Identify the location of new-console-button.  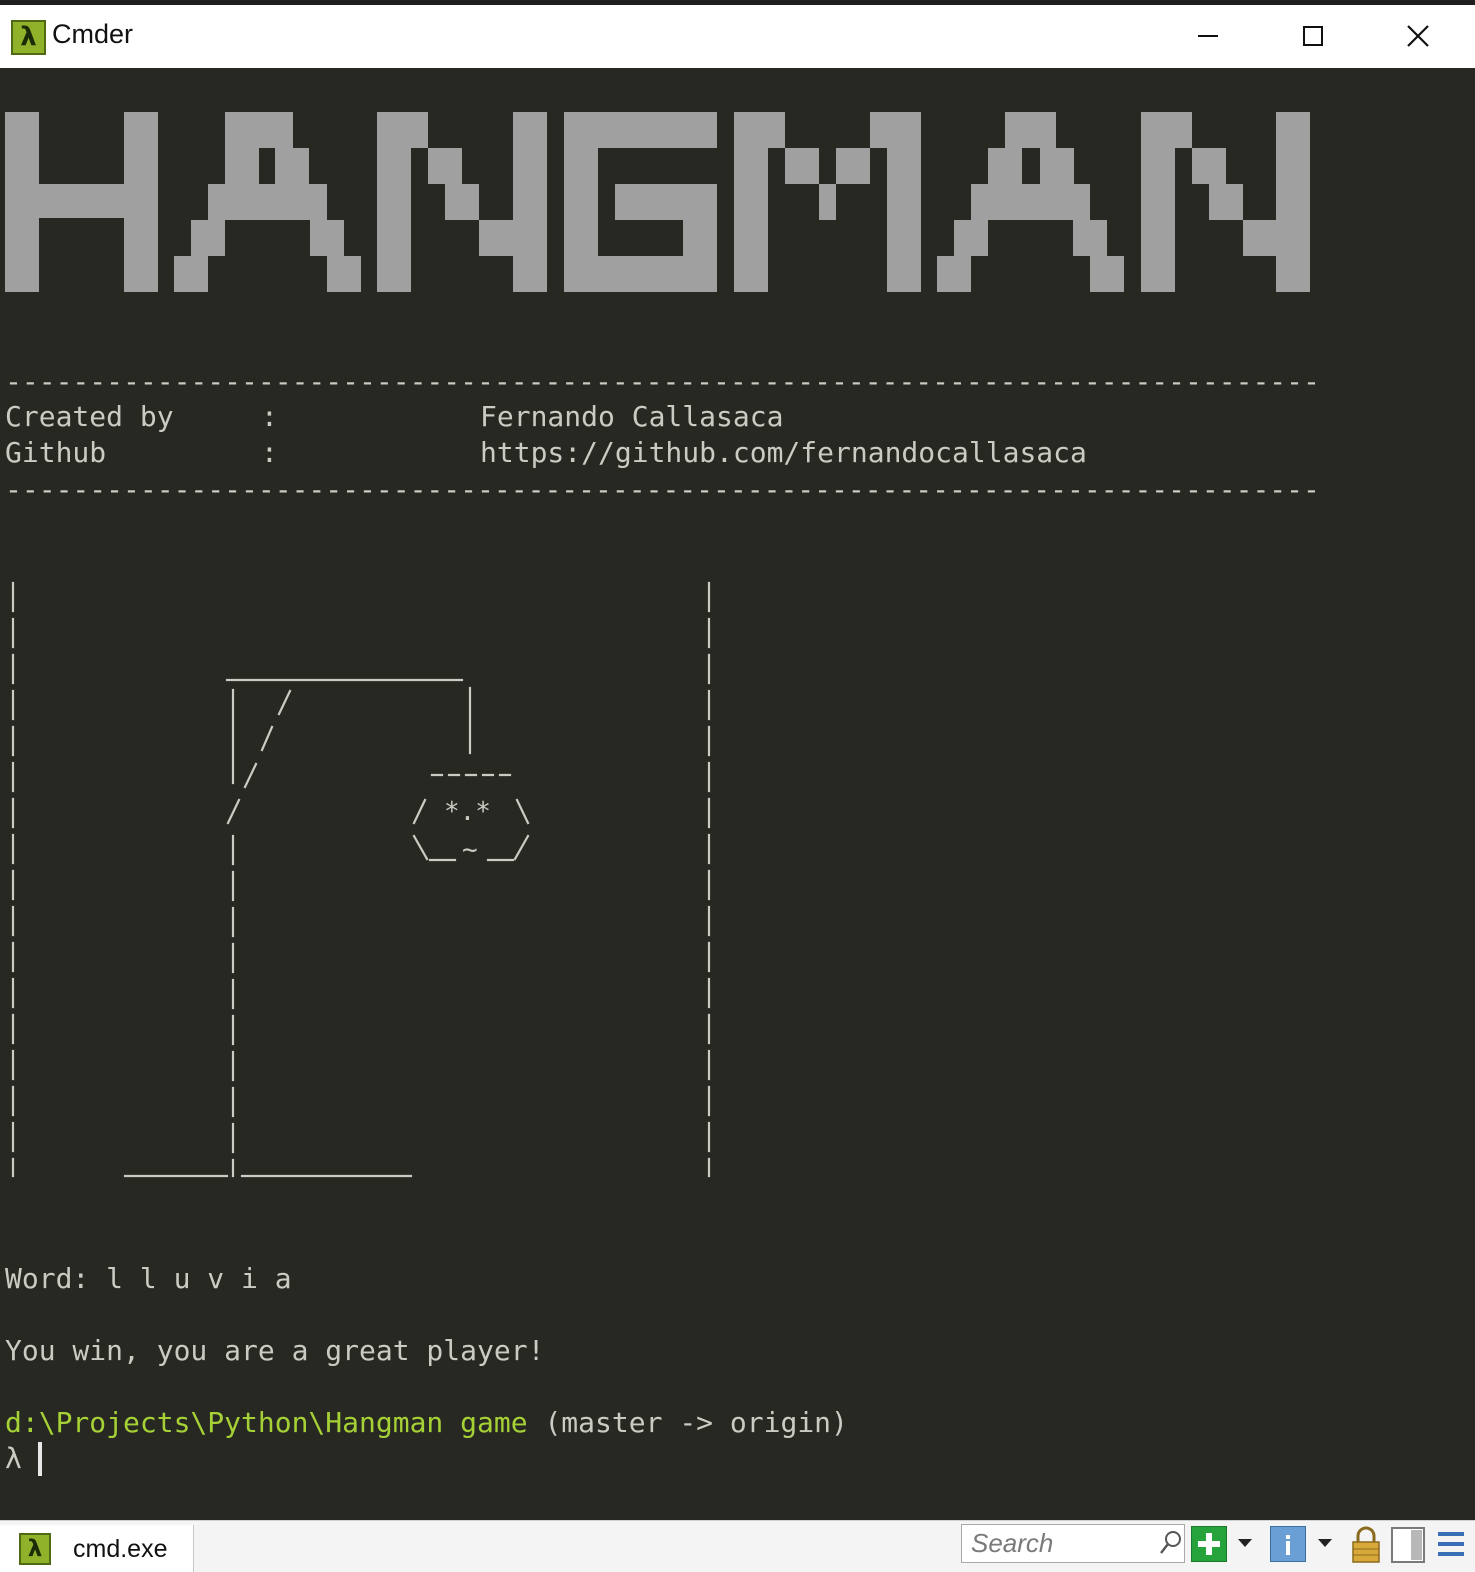
(1209, 1544).